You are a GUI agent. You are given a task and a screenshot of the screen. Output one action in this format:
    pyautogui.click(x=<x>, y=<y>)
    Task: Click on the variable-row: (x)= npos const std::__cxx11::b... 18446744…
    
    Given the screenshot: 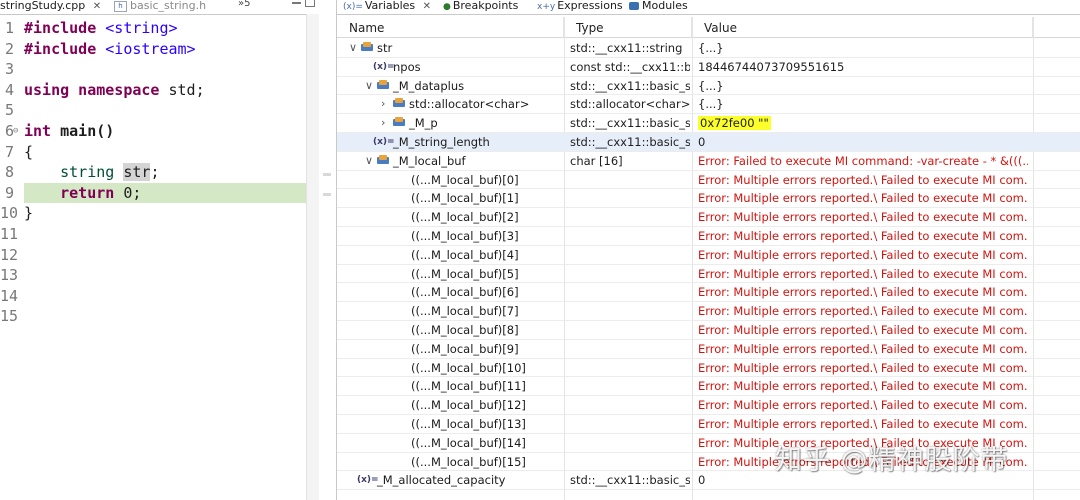 What is the action you would take?
    pyautogui.click(x=708, y=67)
    